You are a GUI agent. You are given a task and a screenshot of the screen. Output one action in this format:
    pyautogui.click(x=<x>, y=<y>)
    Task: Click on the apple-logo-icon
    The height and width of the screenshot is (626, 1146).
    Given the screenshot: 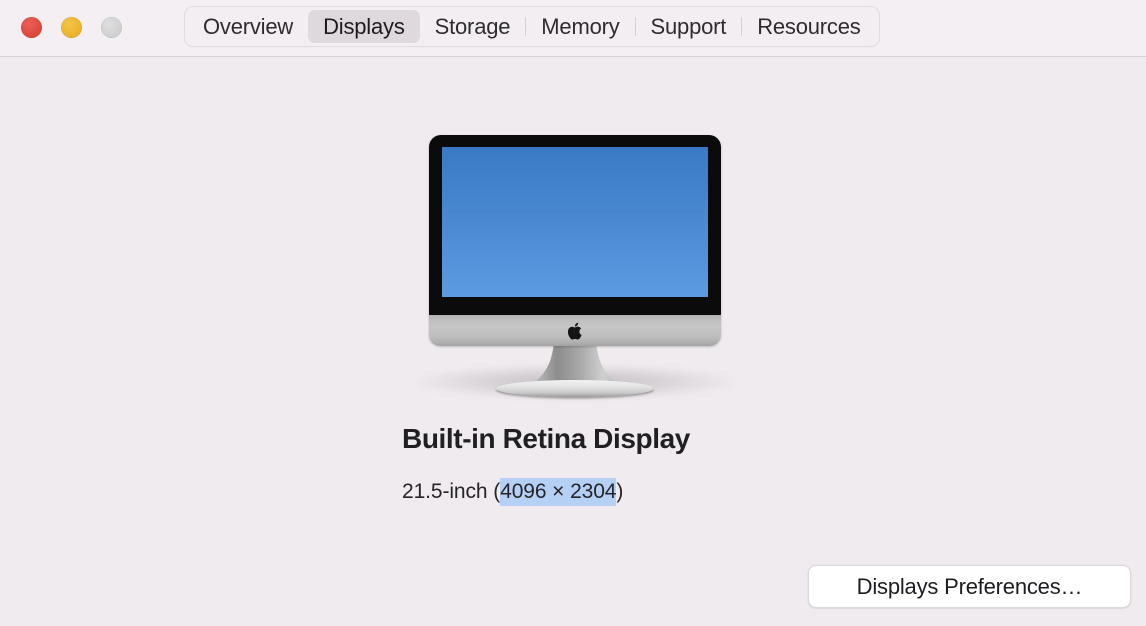 What is the action you would take?
    pyautogui.click(x=574, y=331)
    